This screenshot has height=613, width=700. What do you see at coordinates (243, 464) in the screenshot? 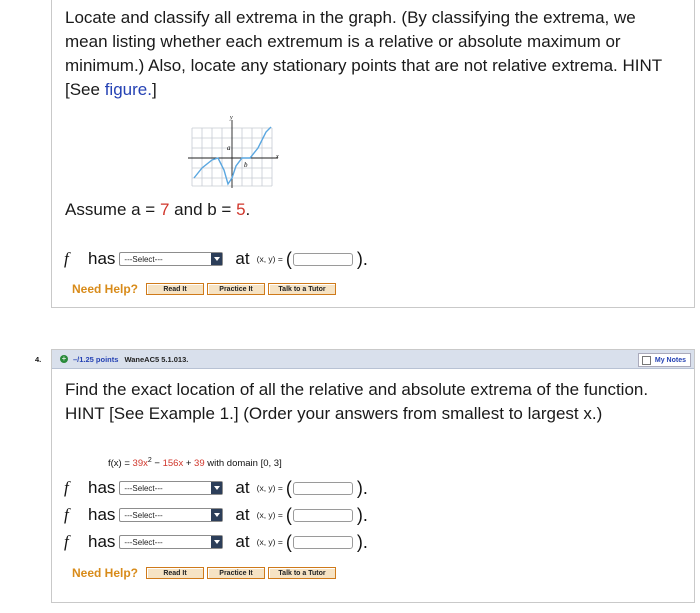
I see `function-domain: with domain [0, 3]` at bounding box center [243, 464].